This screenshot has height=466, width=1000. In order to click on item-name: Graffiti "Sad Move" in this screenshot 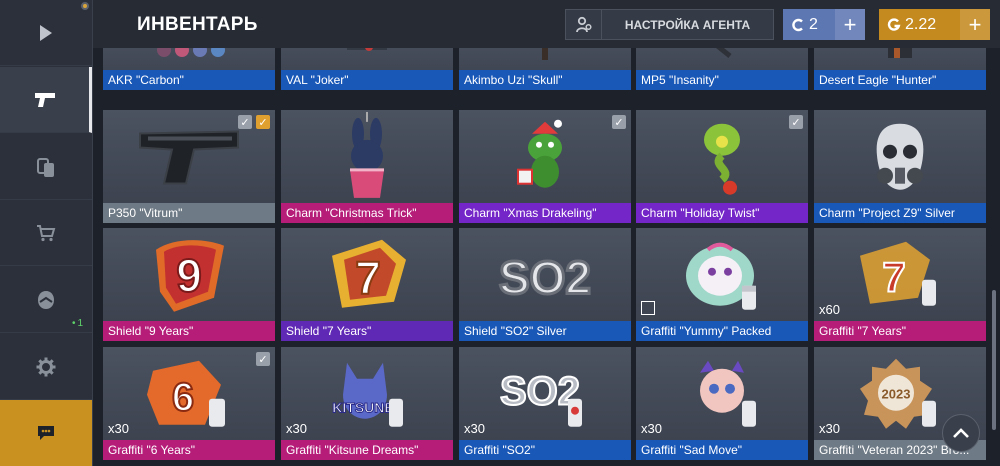, I will do `click(722, 450)`.